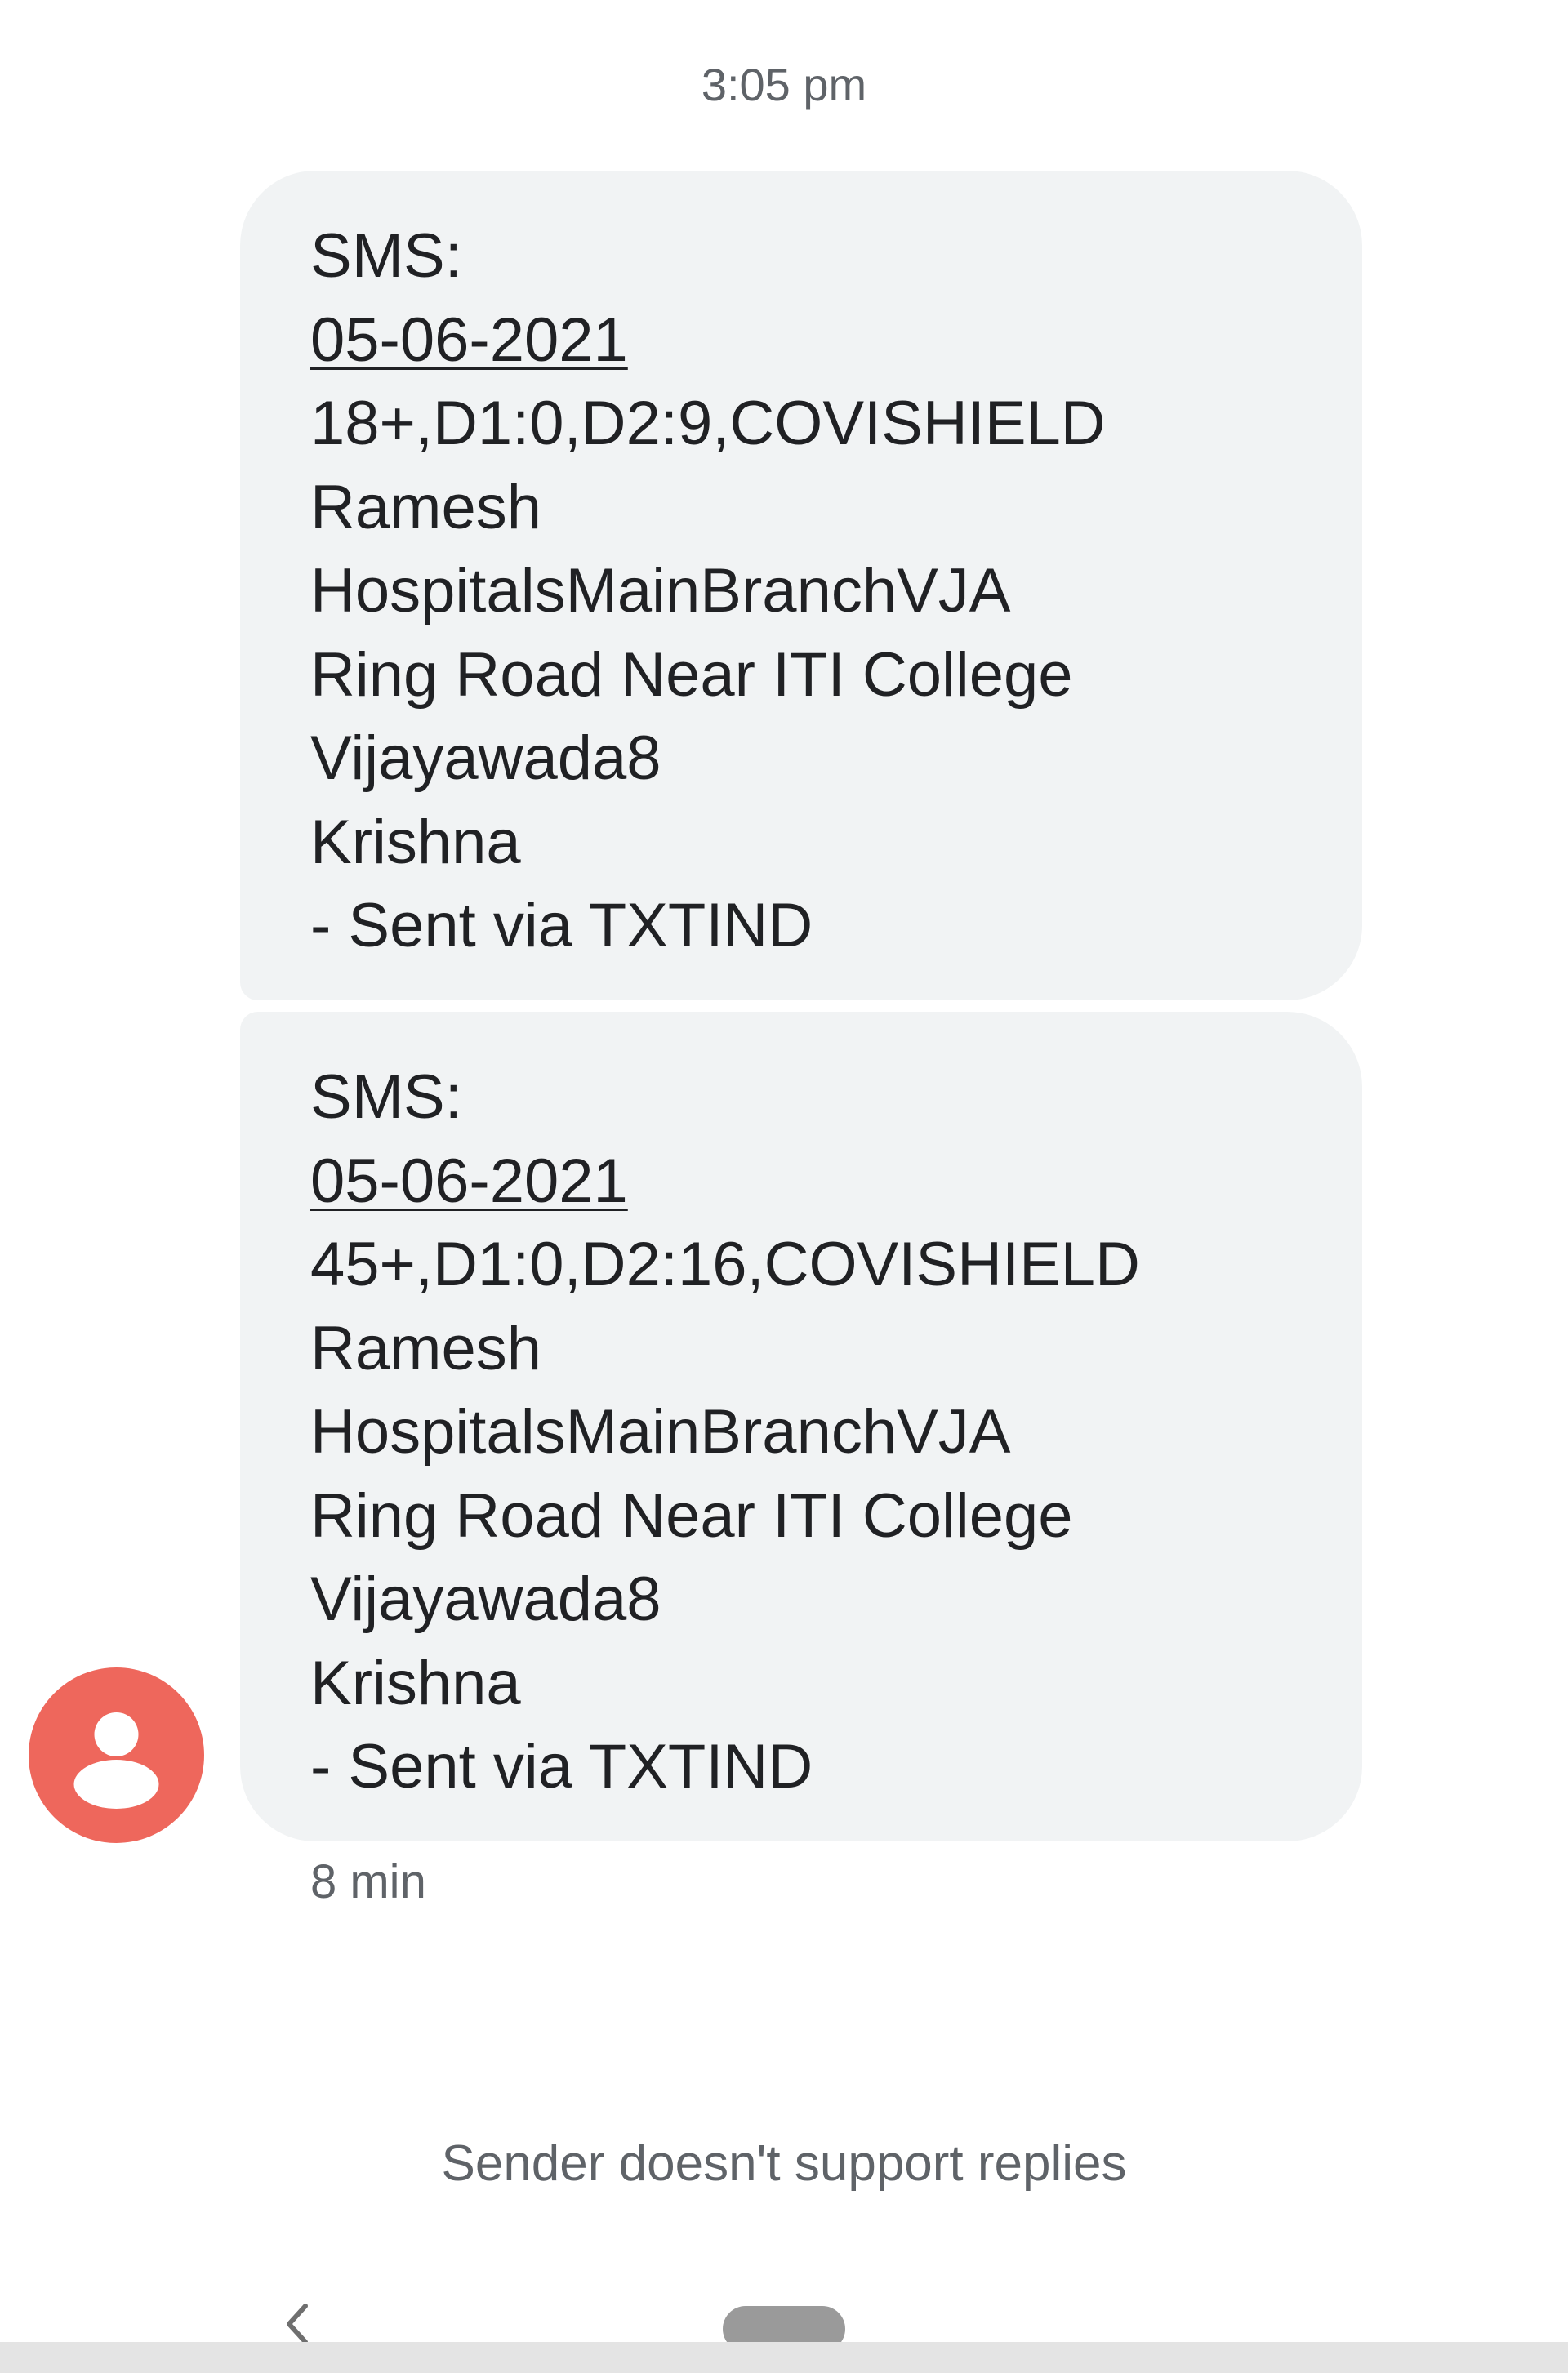 Image resolution: width=1568 pixels, height=2373 pixels. Describe the element at coordinates (708, 424) in the screenshot. I see `message-line: 18+,D1:0,D2:9,COVISHIELD` at that location.